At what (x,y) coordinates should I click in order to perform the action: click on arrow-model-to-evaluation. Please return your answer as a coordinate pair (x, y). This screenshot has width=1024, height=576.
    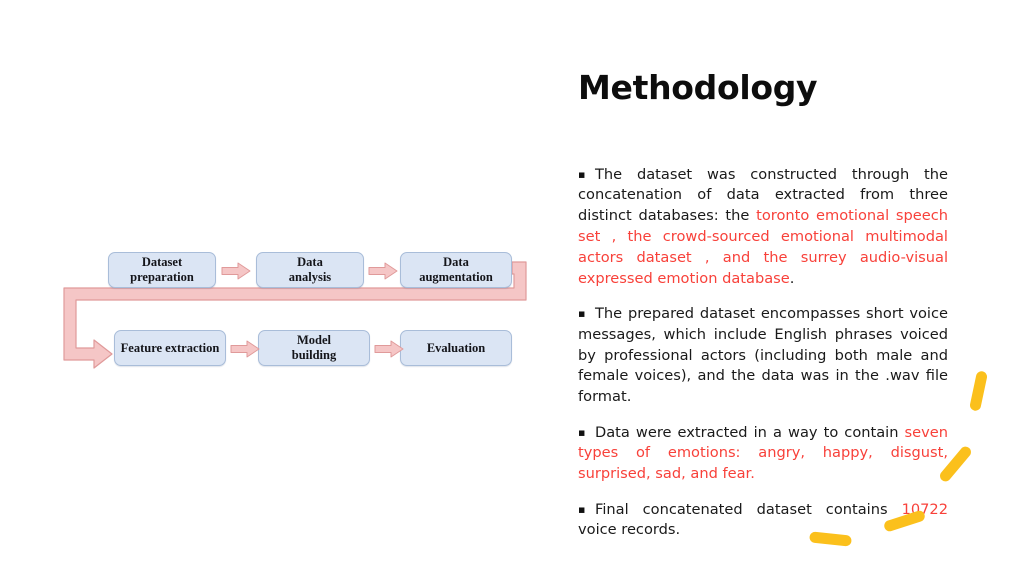
    Looking at the image, I should click on (389, 349).